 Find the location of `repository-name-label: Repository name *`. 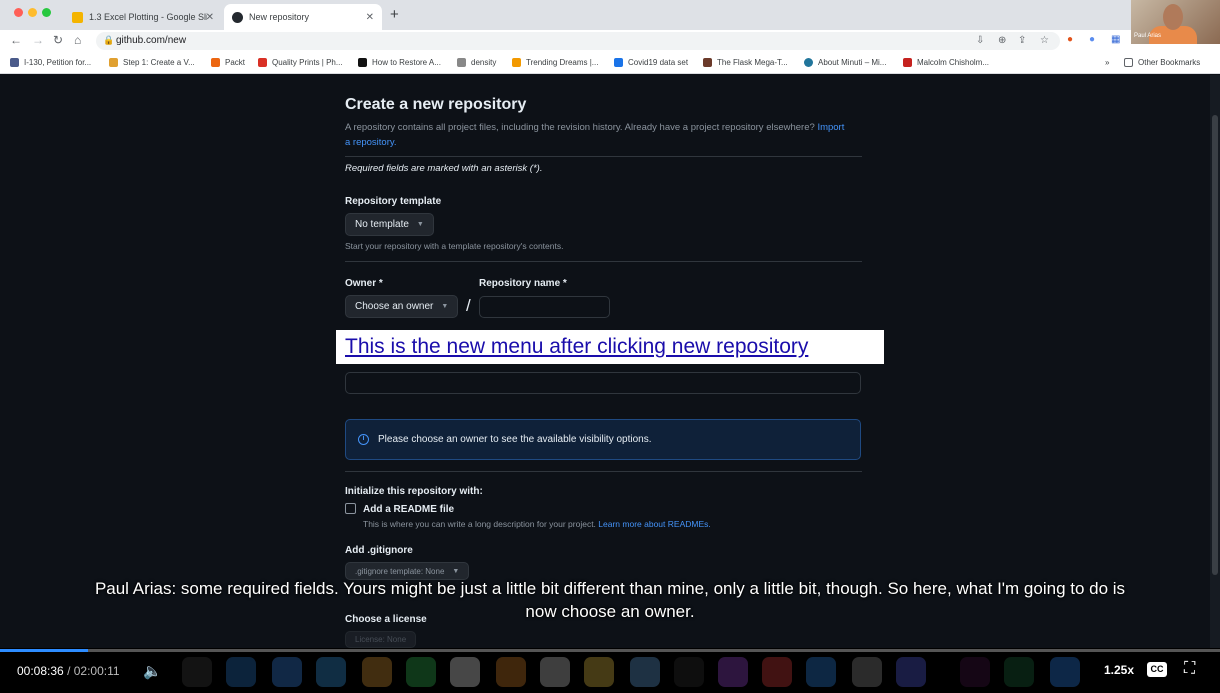

repository-name-label: Repository name * is located at coordinates (523, 283).